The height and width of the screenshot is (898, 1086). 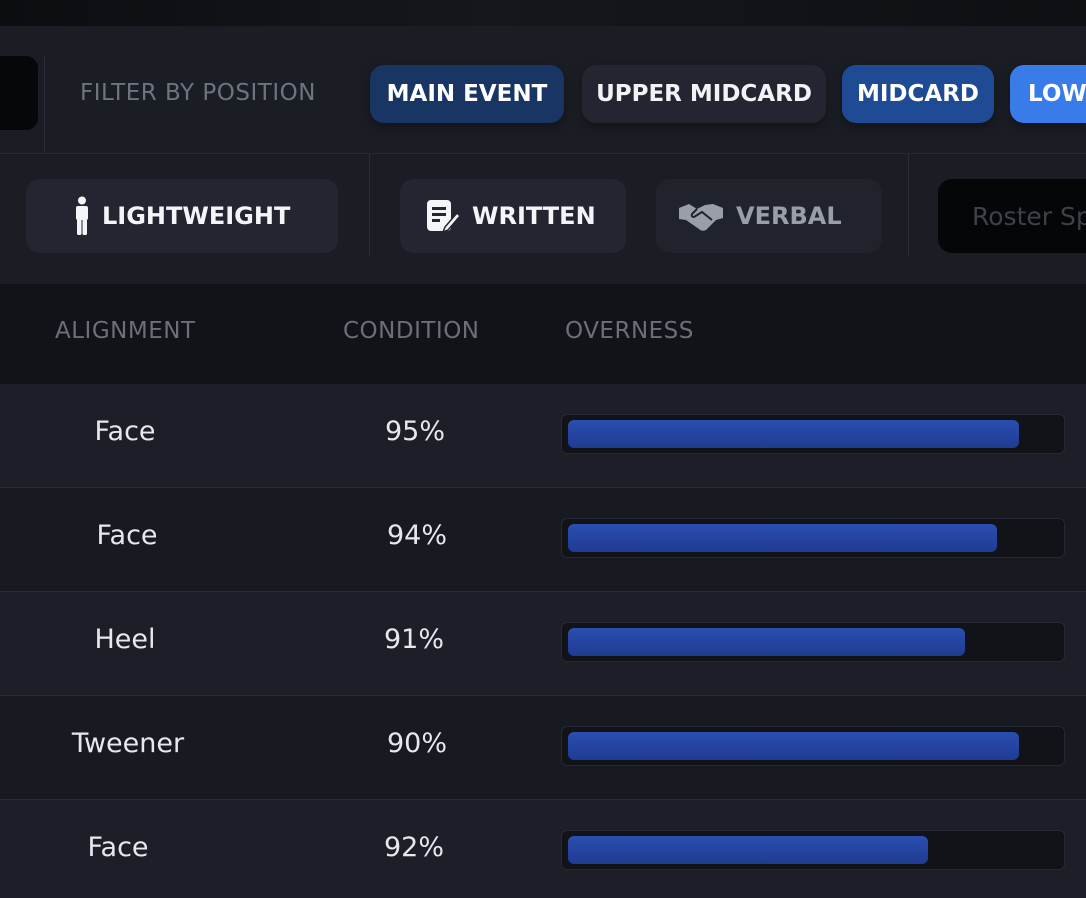 I want to click on position-midcard-button: MIDCARD, so click(x=918, y=94).